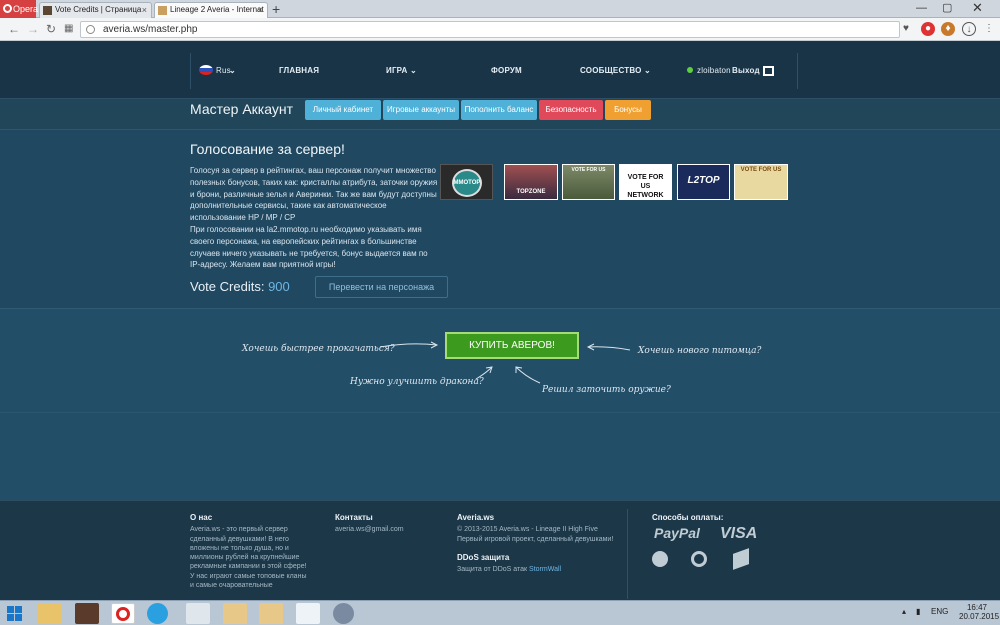 Image resolution: width=1000 pixels, height=625 pixels. Describe the element at coordinates (977, 8) in the screenshot. I see `close-window-icon: ✕` at that location.